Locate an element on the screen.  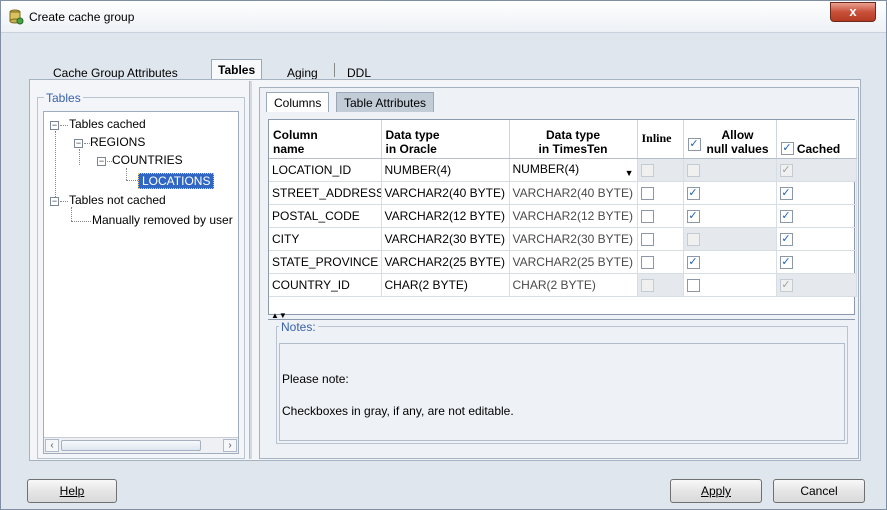
tree-node-countries: COUNTRIES is located at coordinates (147, 160).